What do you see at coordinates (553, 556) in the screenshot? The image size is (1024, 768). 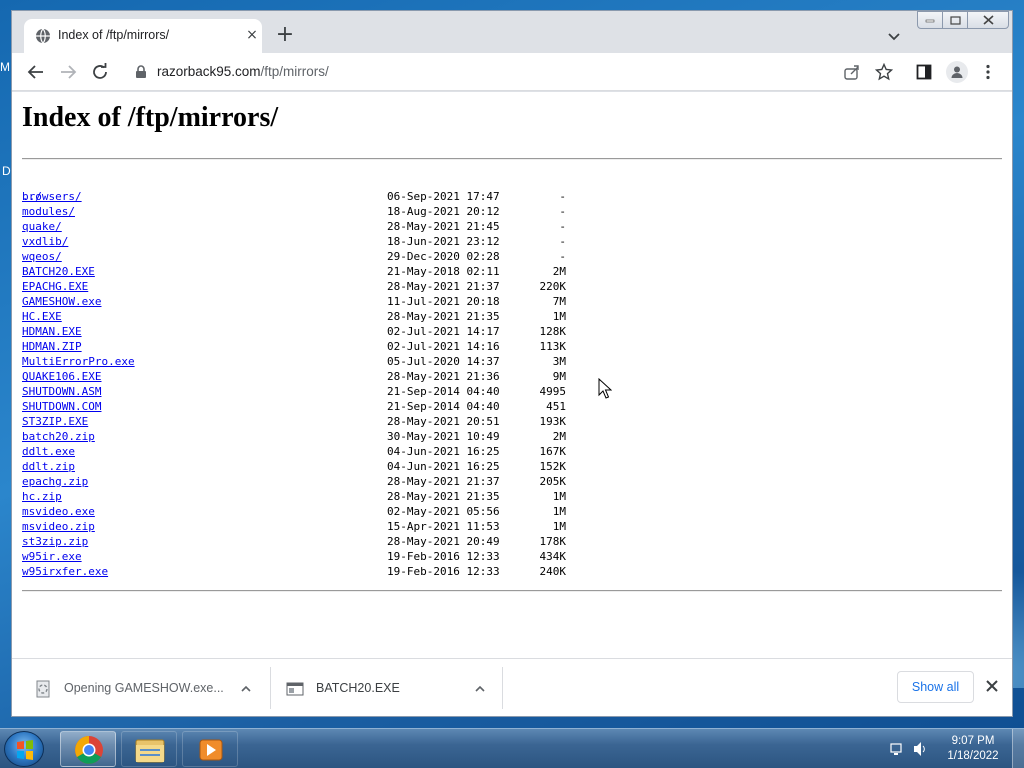 I see `file-size: 434K` at bounding box center [553, 556].